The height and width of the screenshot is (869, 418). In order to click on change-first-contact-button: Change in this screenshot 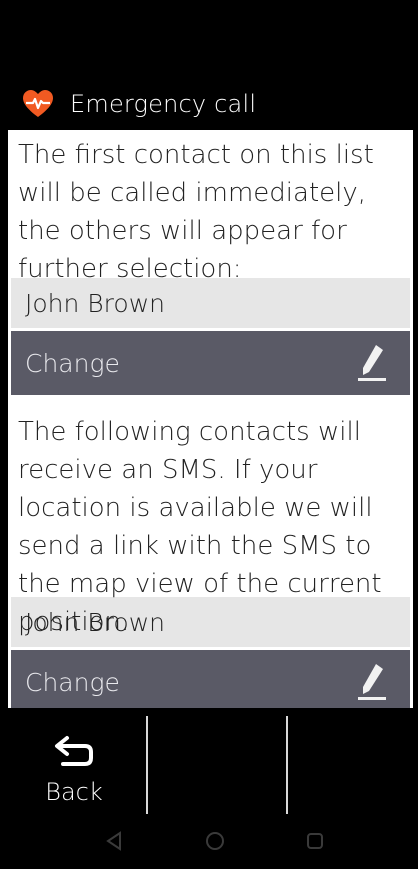, I will do `click(210, 363)`.